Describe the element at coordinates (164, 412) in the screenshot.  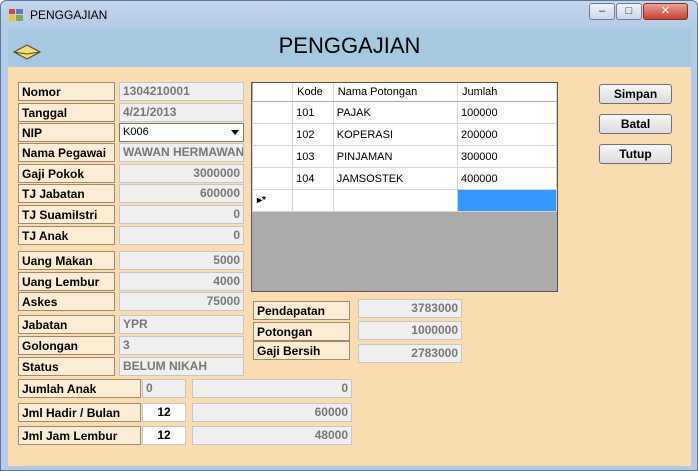
I see `jml-hadir-input: 12` at that location.